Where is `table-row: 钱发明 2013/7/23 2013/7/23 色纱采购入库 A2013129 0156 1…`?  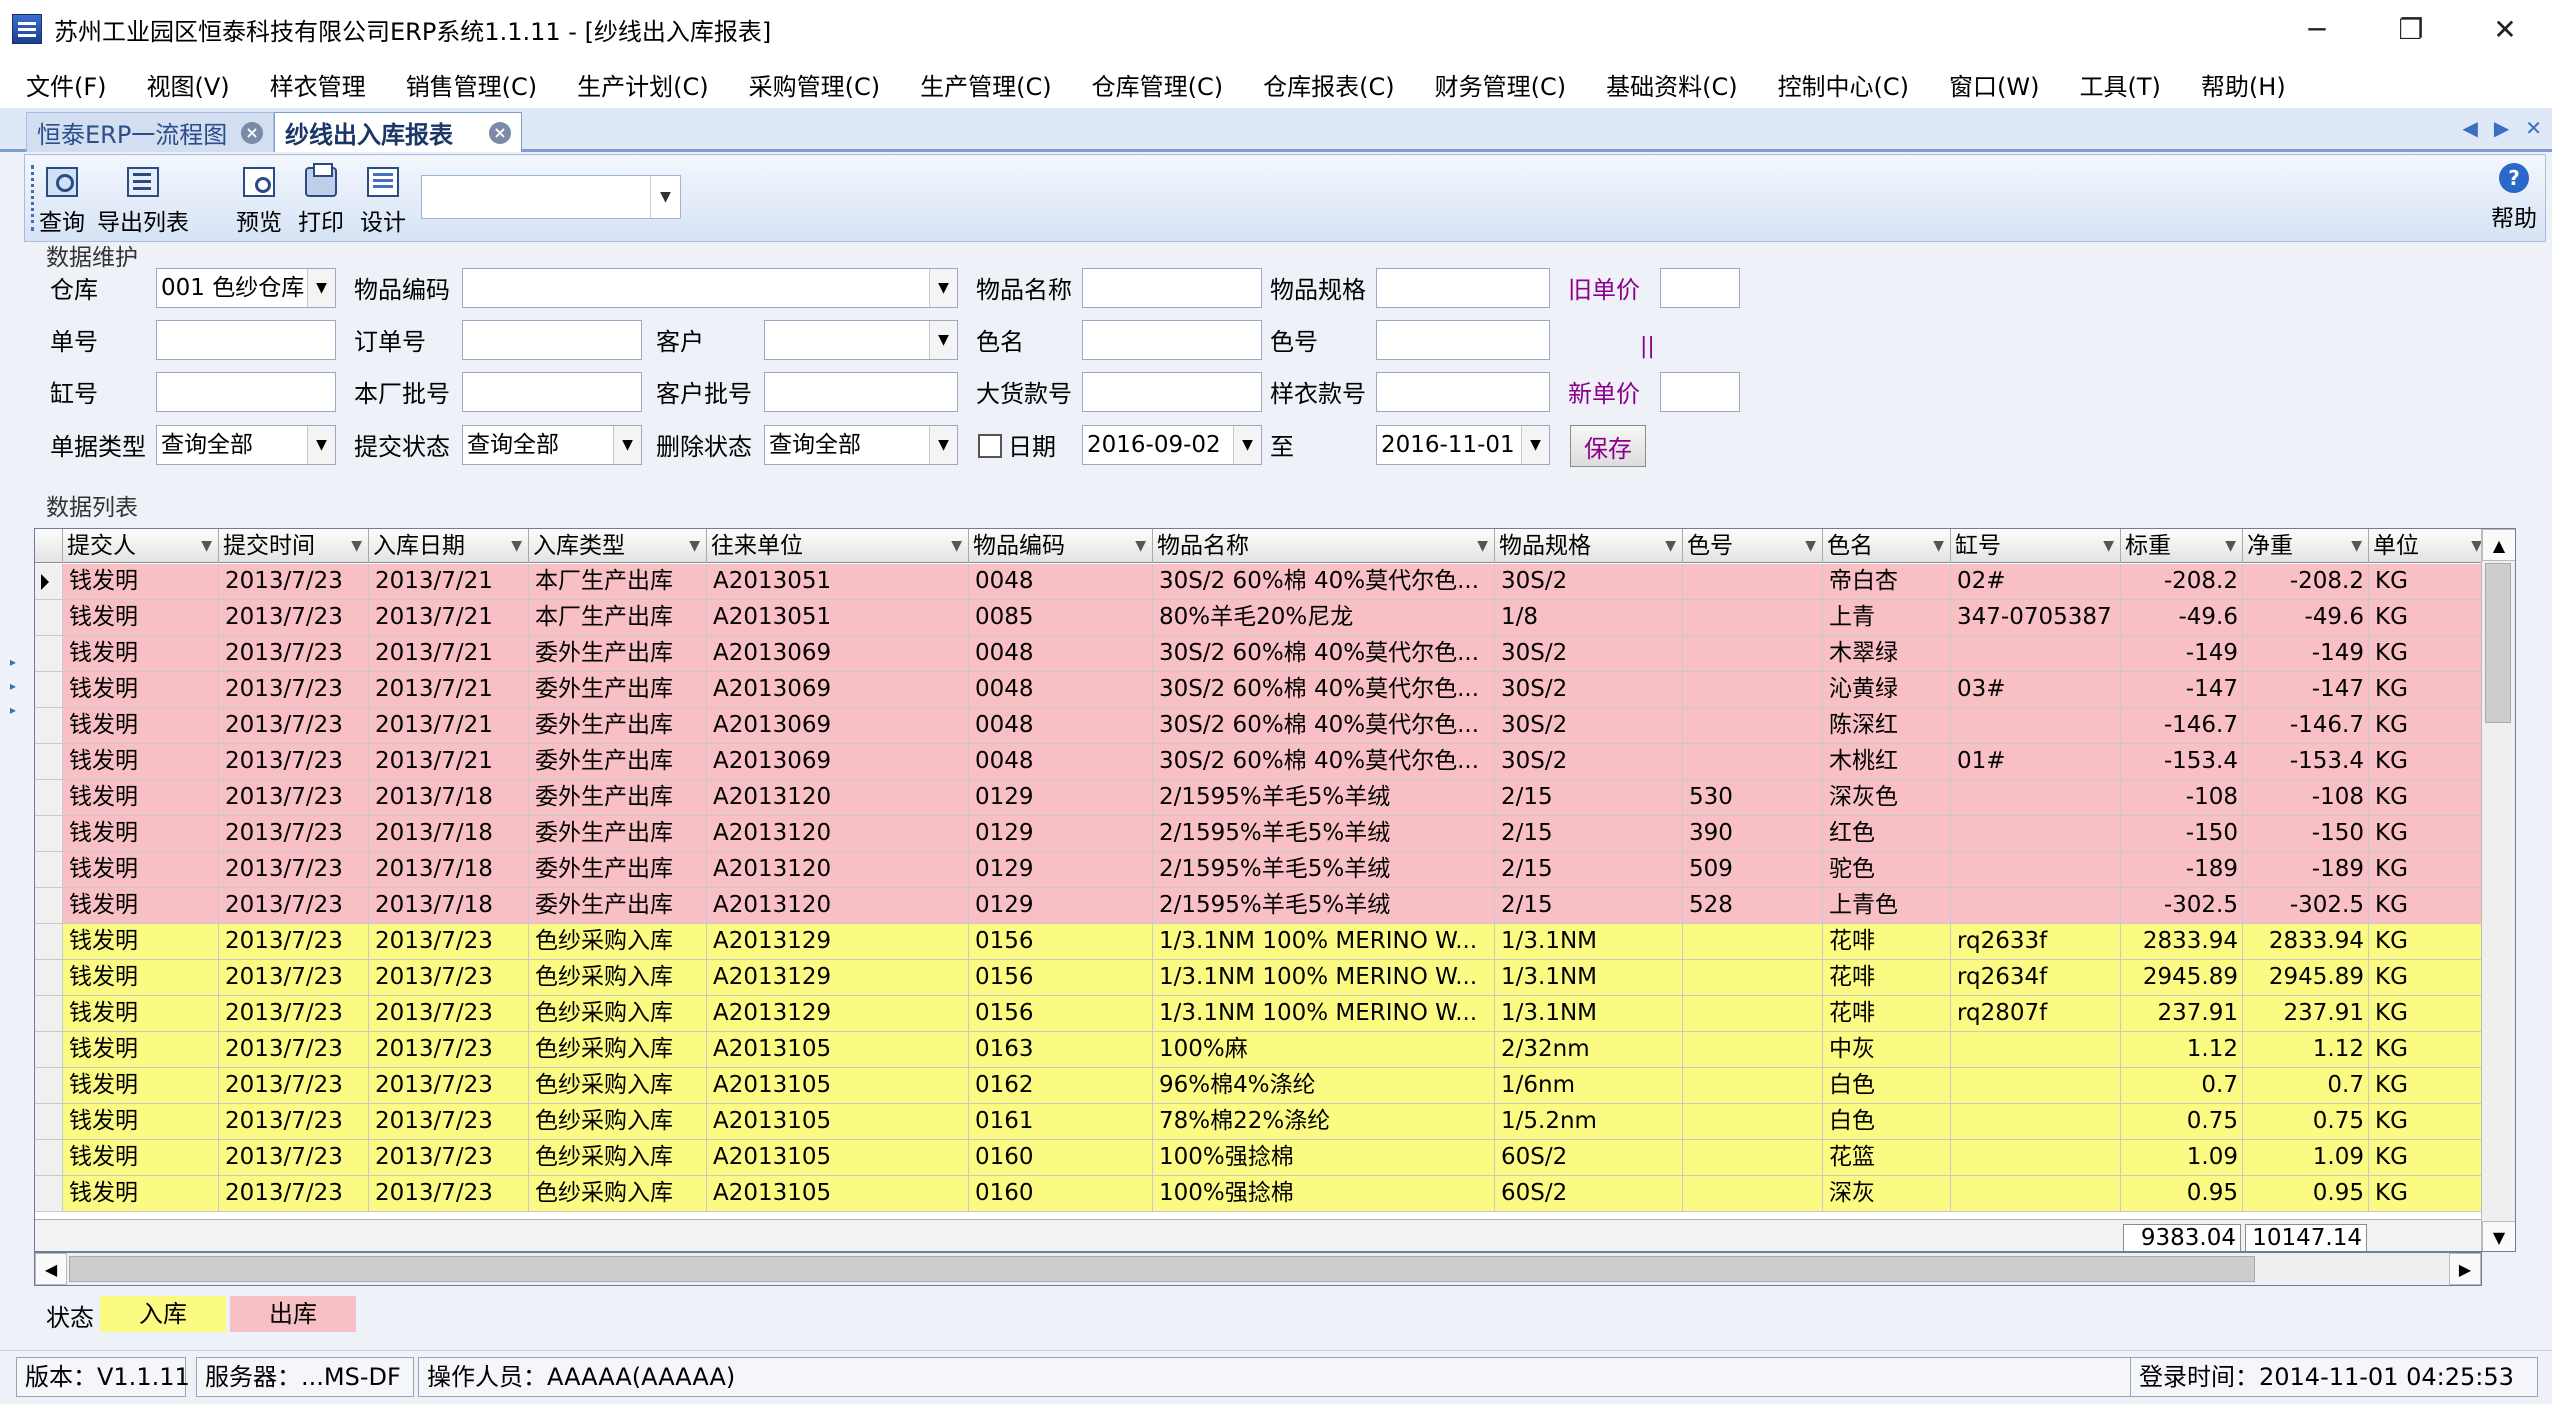 table-row: 钱发明 2013/7/23 2013/7/23 色纱采购入库 A2013129 0156 1… is located at coordinates (1272, 1014).